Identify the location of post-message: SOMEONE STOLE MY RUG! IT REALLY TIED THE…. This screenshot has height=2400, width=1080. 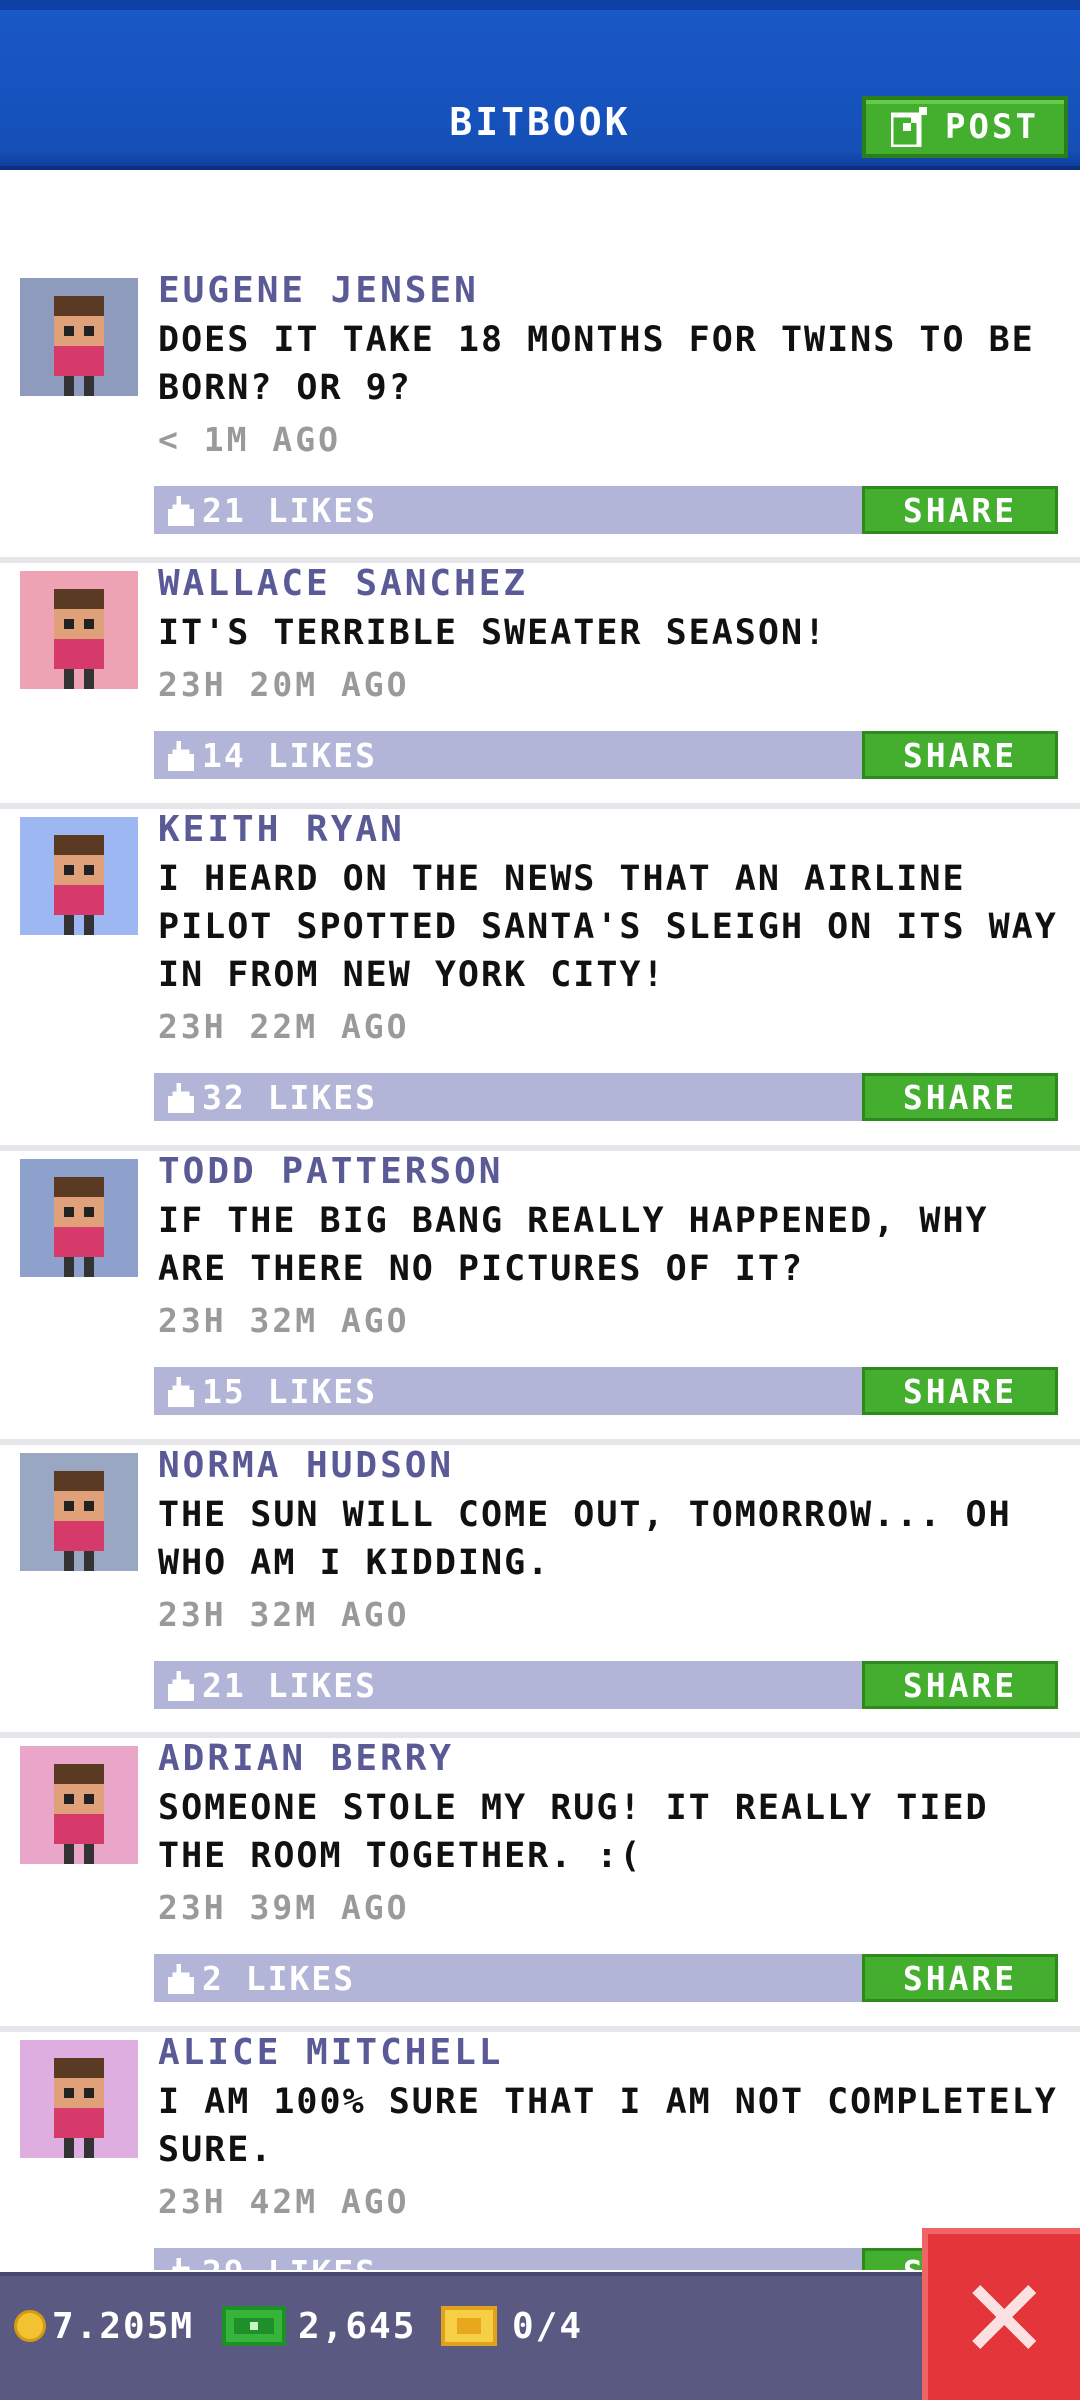
(573, 1832).